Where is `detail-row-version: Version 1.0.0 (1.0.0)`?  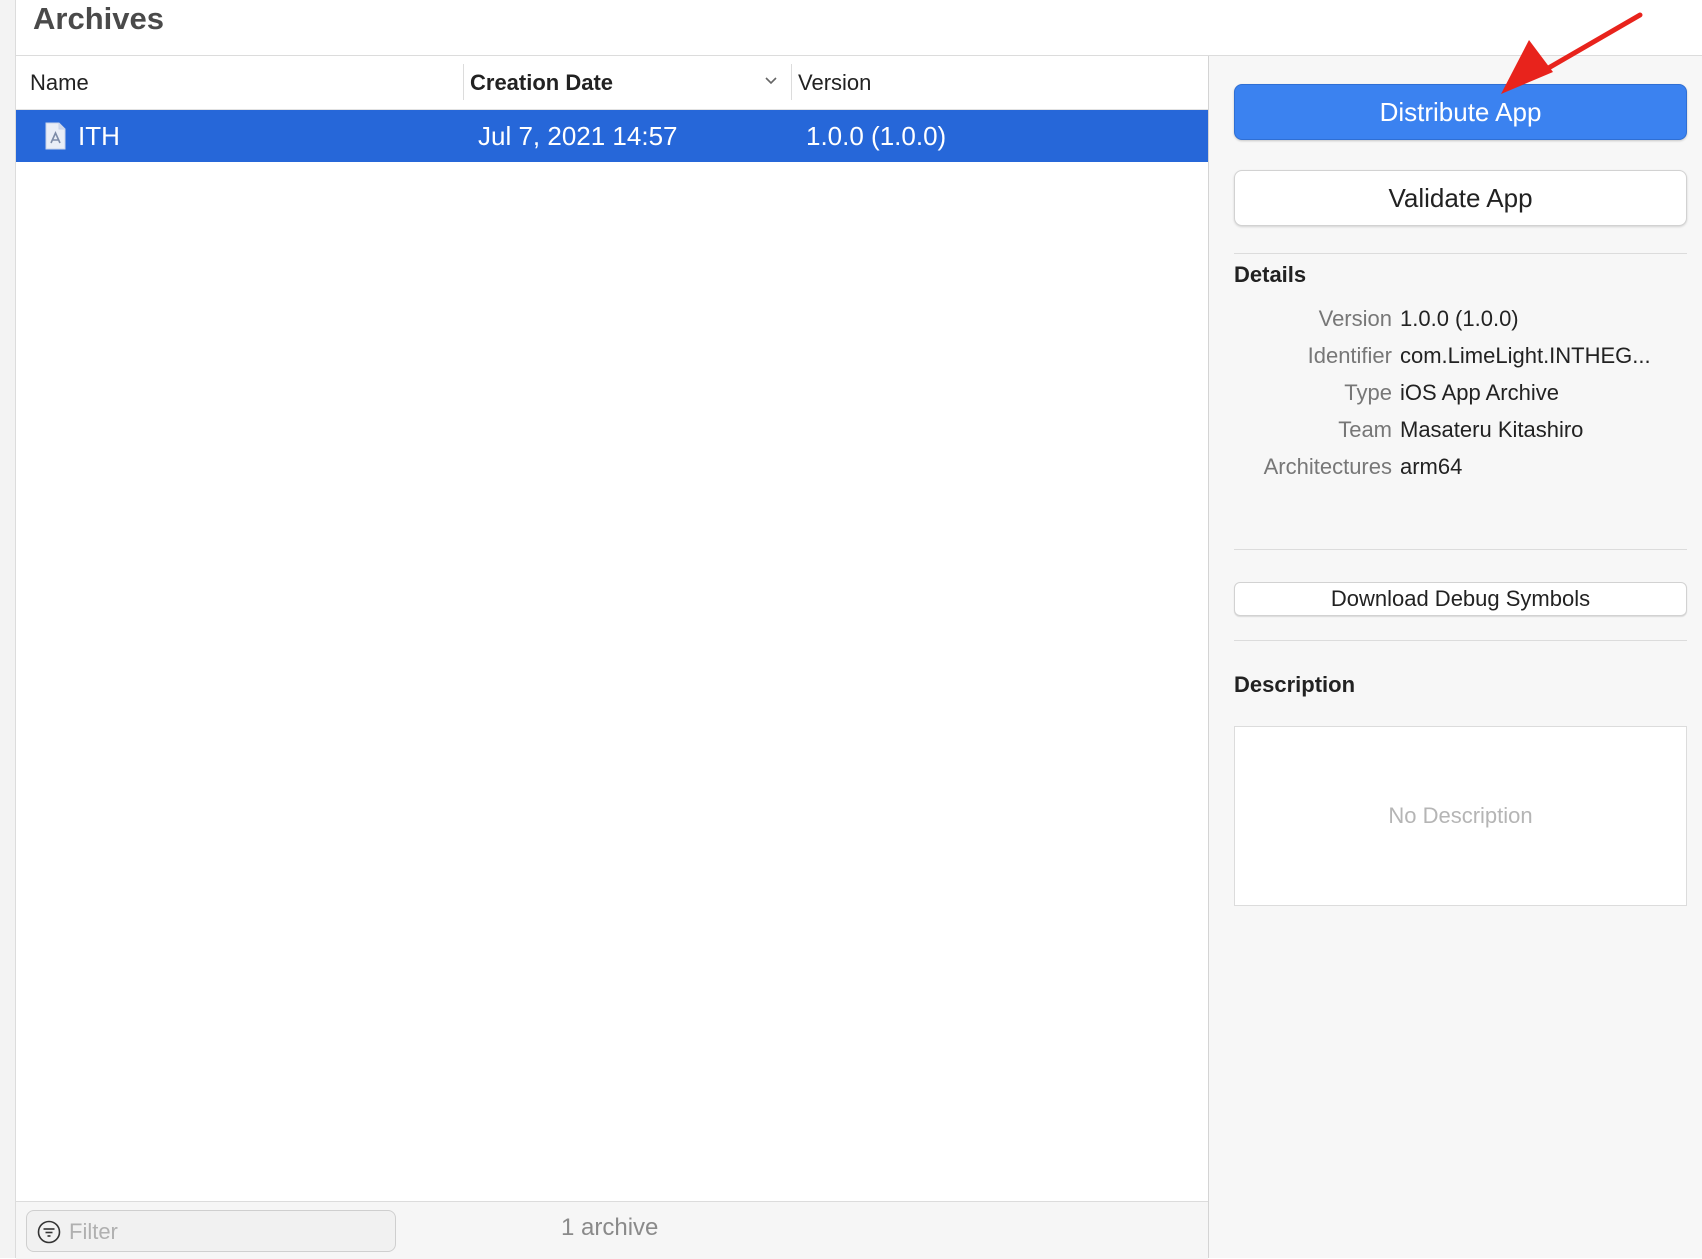
detail-row-version: Version 1.0.0 (1.0.0) is located at coordinates (1460, 321).